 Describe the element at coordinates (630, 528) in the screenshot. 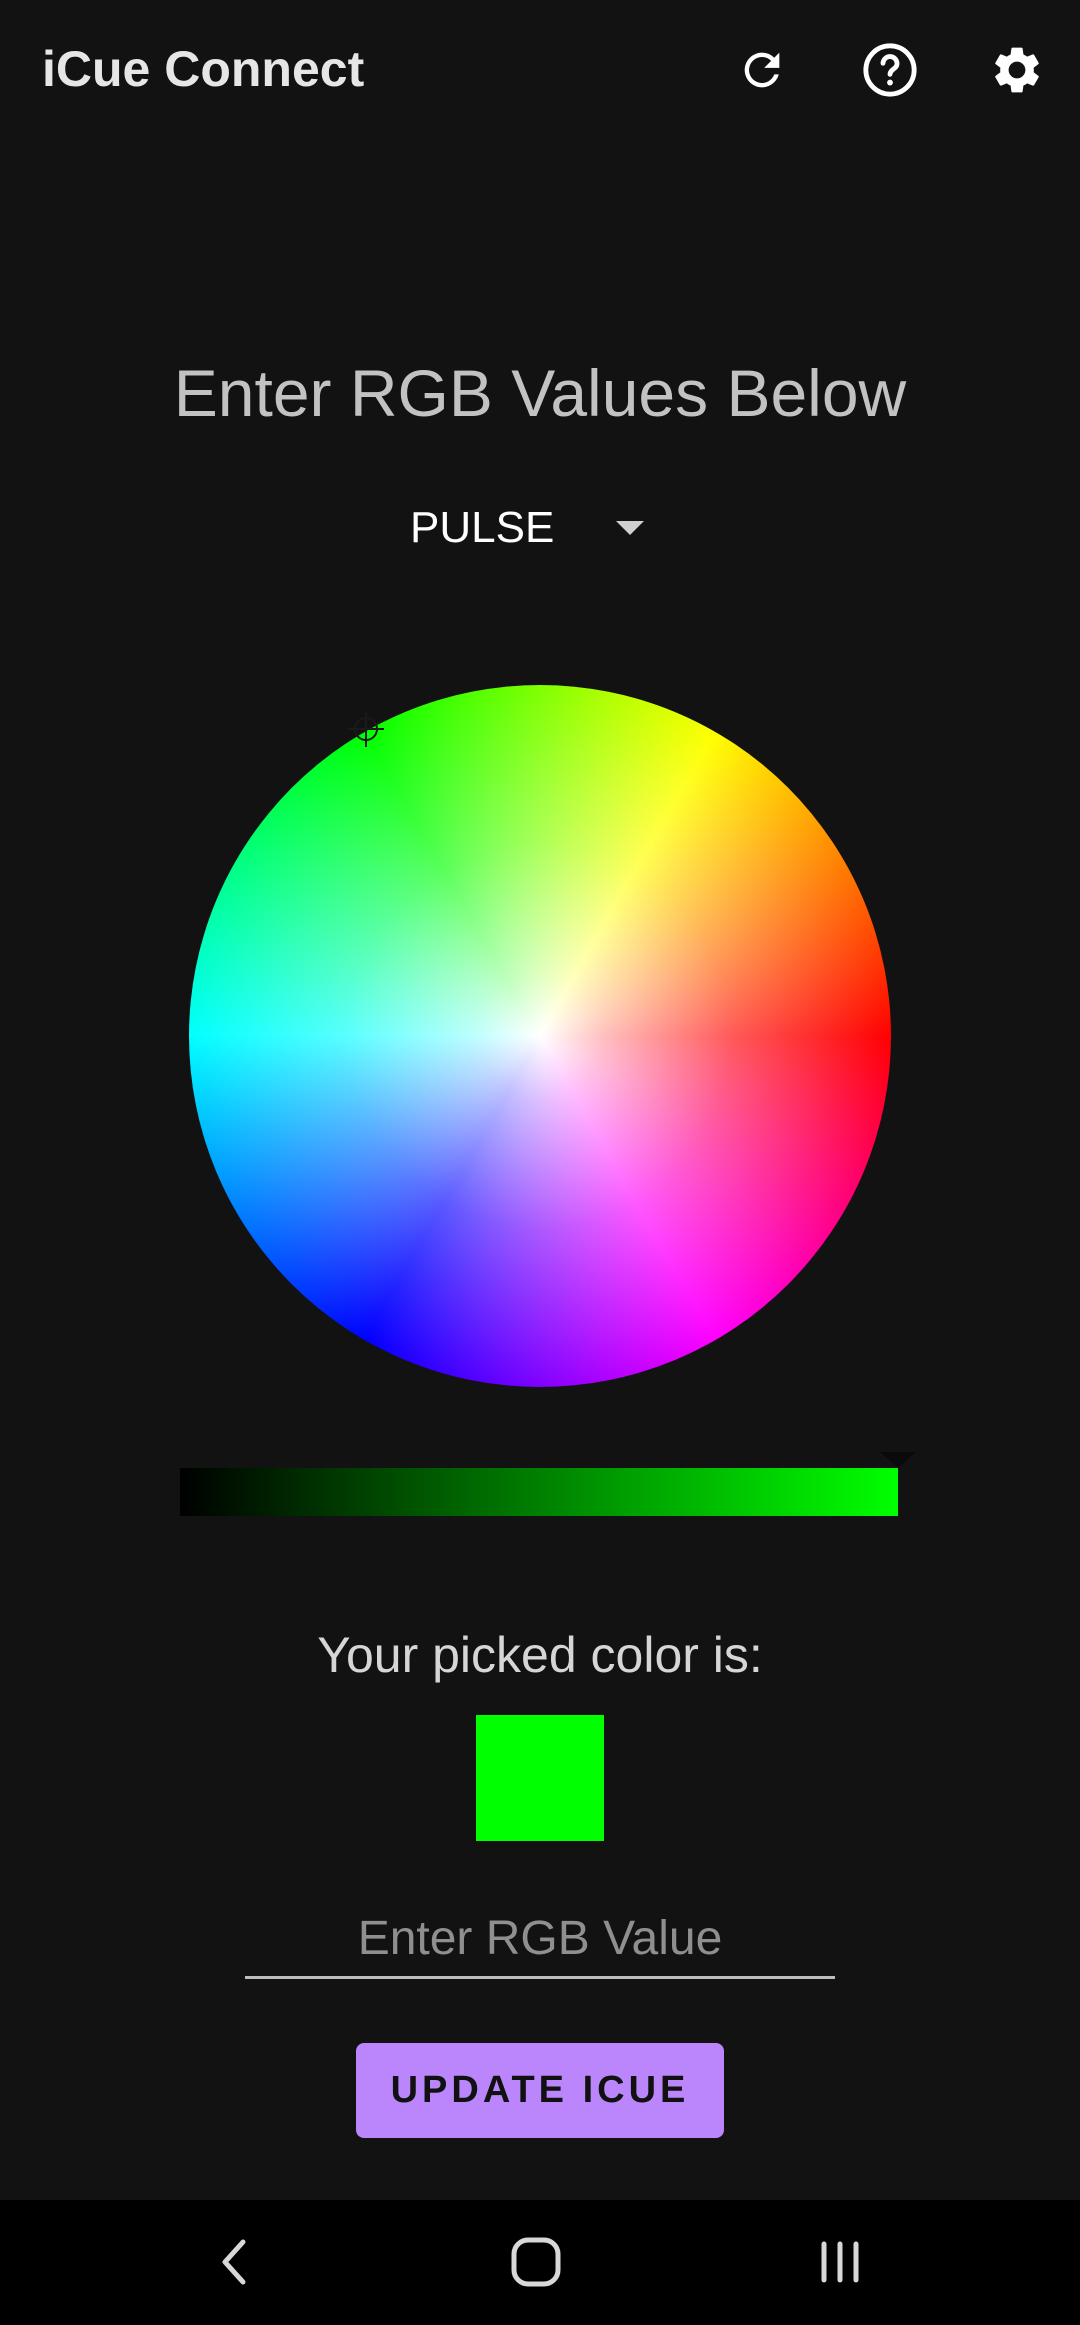

I see `caret-down-icon` at that location.